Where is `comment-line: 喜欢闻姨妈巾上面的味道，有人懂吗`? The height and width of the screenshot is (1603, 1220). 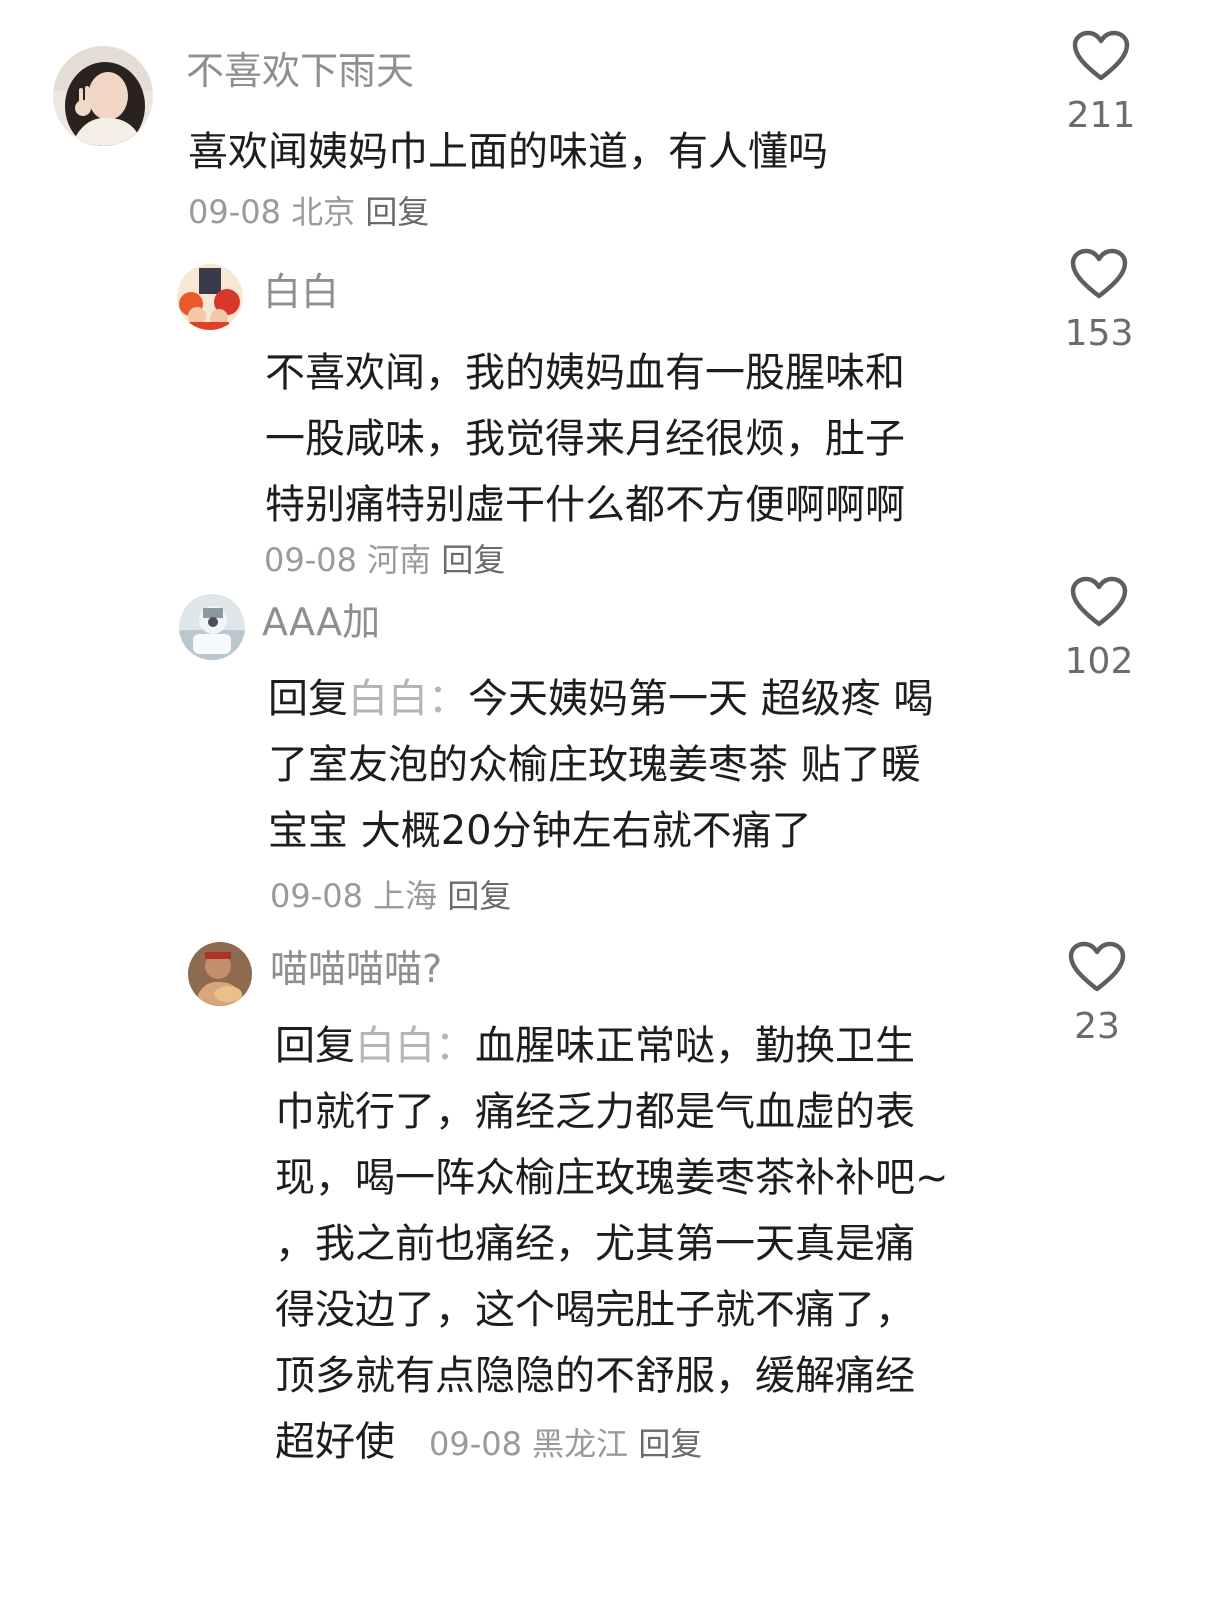 comment-line: 喜欢闻姨妈巾上面的味道，有人懂吗 is located at coordinates (508, 152).